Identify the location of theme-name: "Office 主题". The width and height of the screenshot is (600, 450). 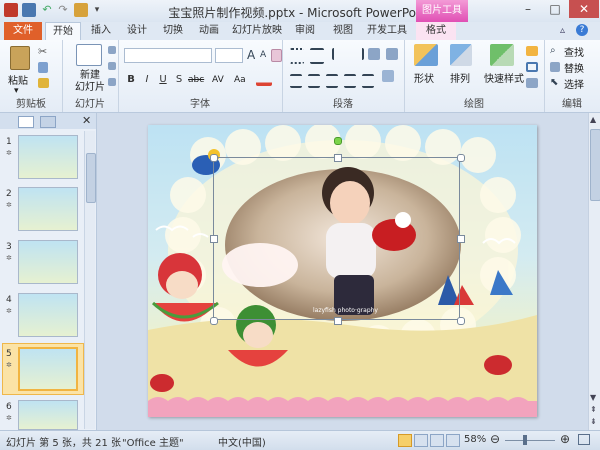
(153, 441).